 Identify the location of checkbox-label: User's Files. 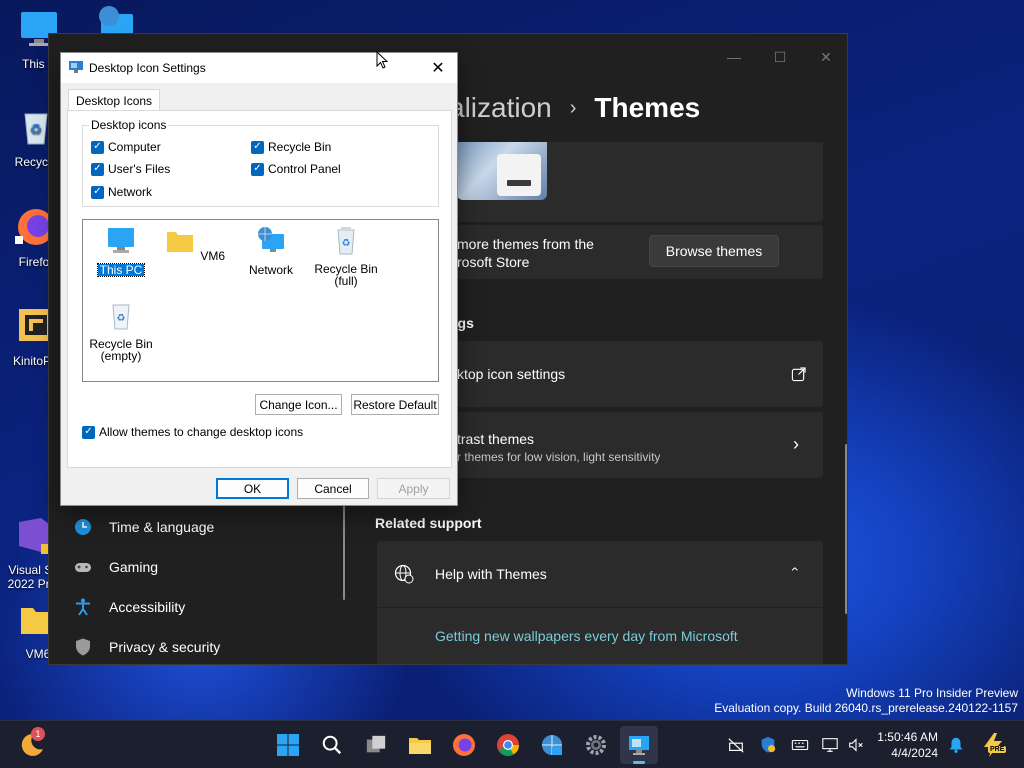
(139, 169).